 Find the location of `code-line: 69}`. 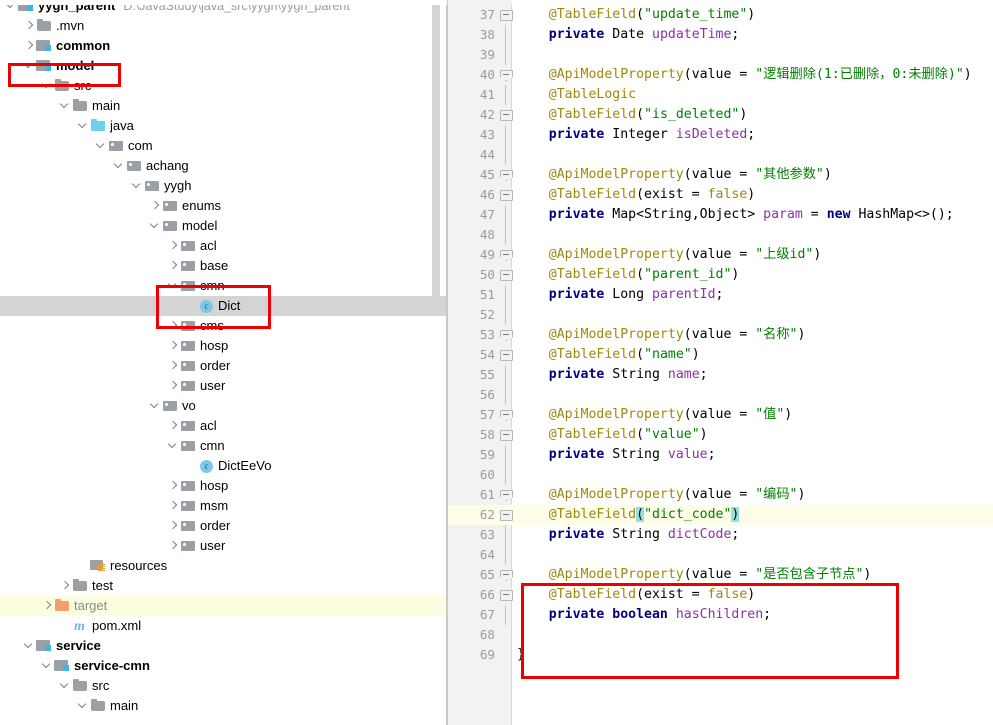

code-line: 69} is located at coordinates (720, 655).